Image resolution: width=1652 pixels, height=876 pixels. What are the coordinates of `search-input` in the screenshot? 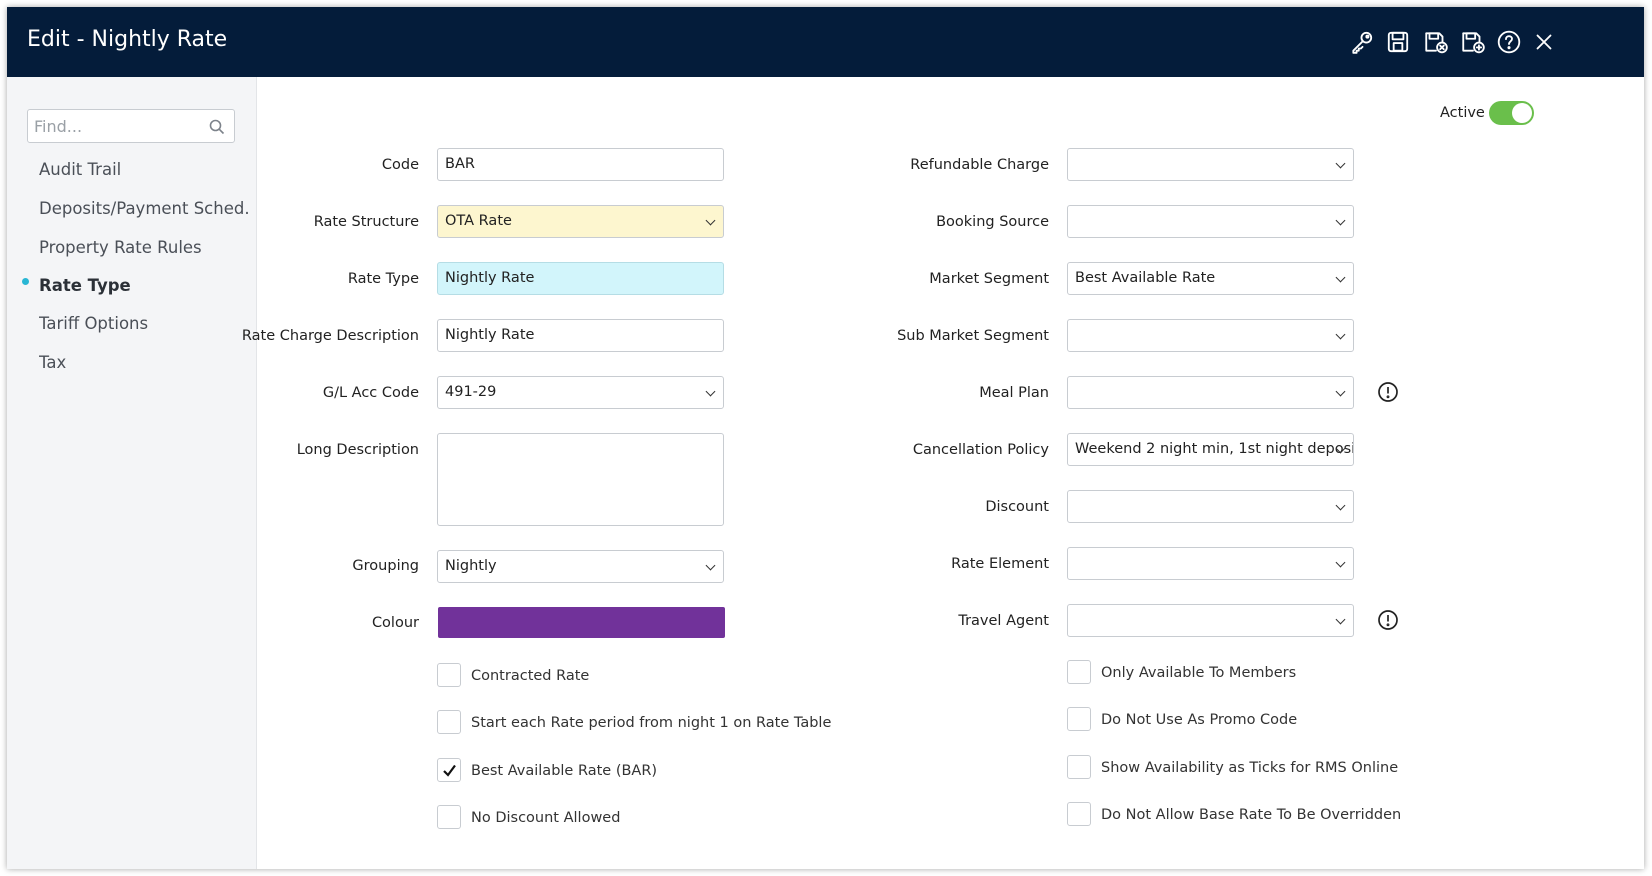 It's located at (116, 126).